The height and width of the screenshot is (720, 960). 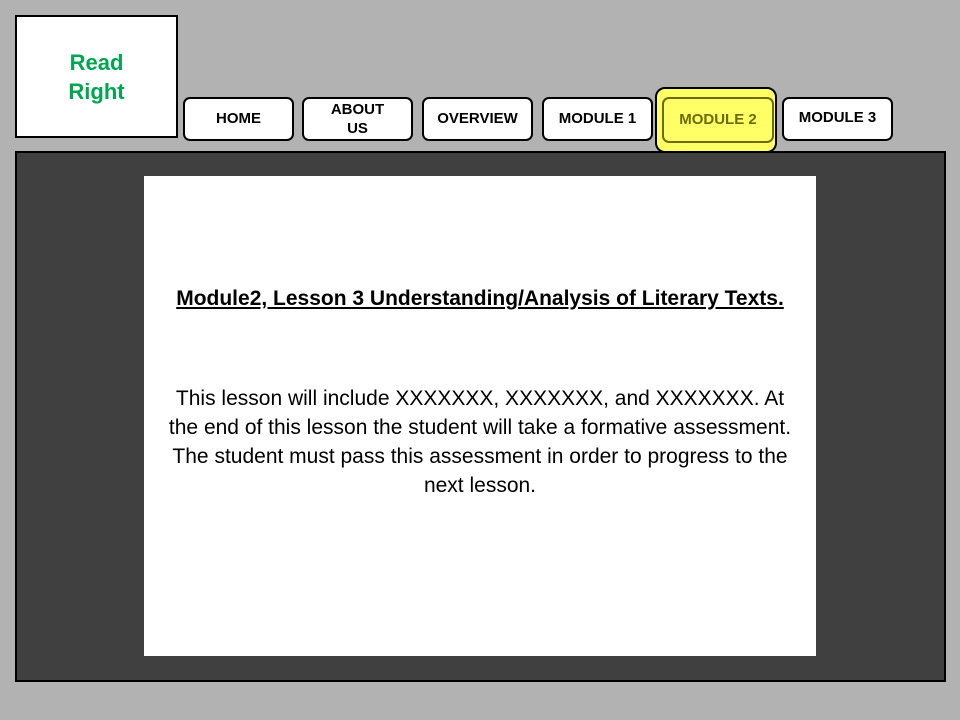 I want to click on nav-about-us-label: ABOUT US, so click(x=357, y=119).